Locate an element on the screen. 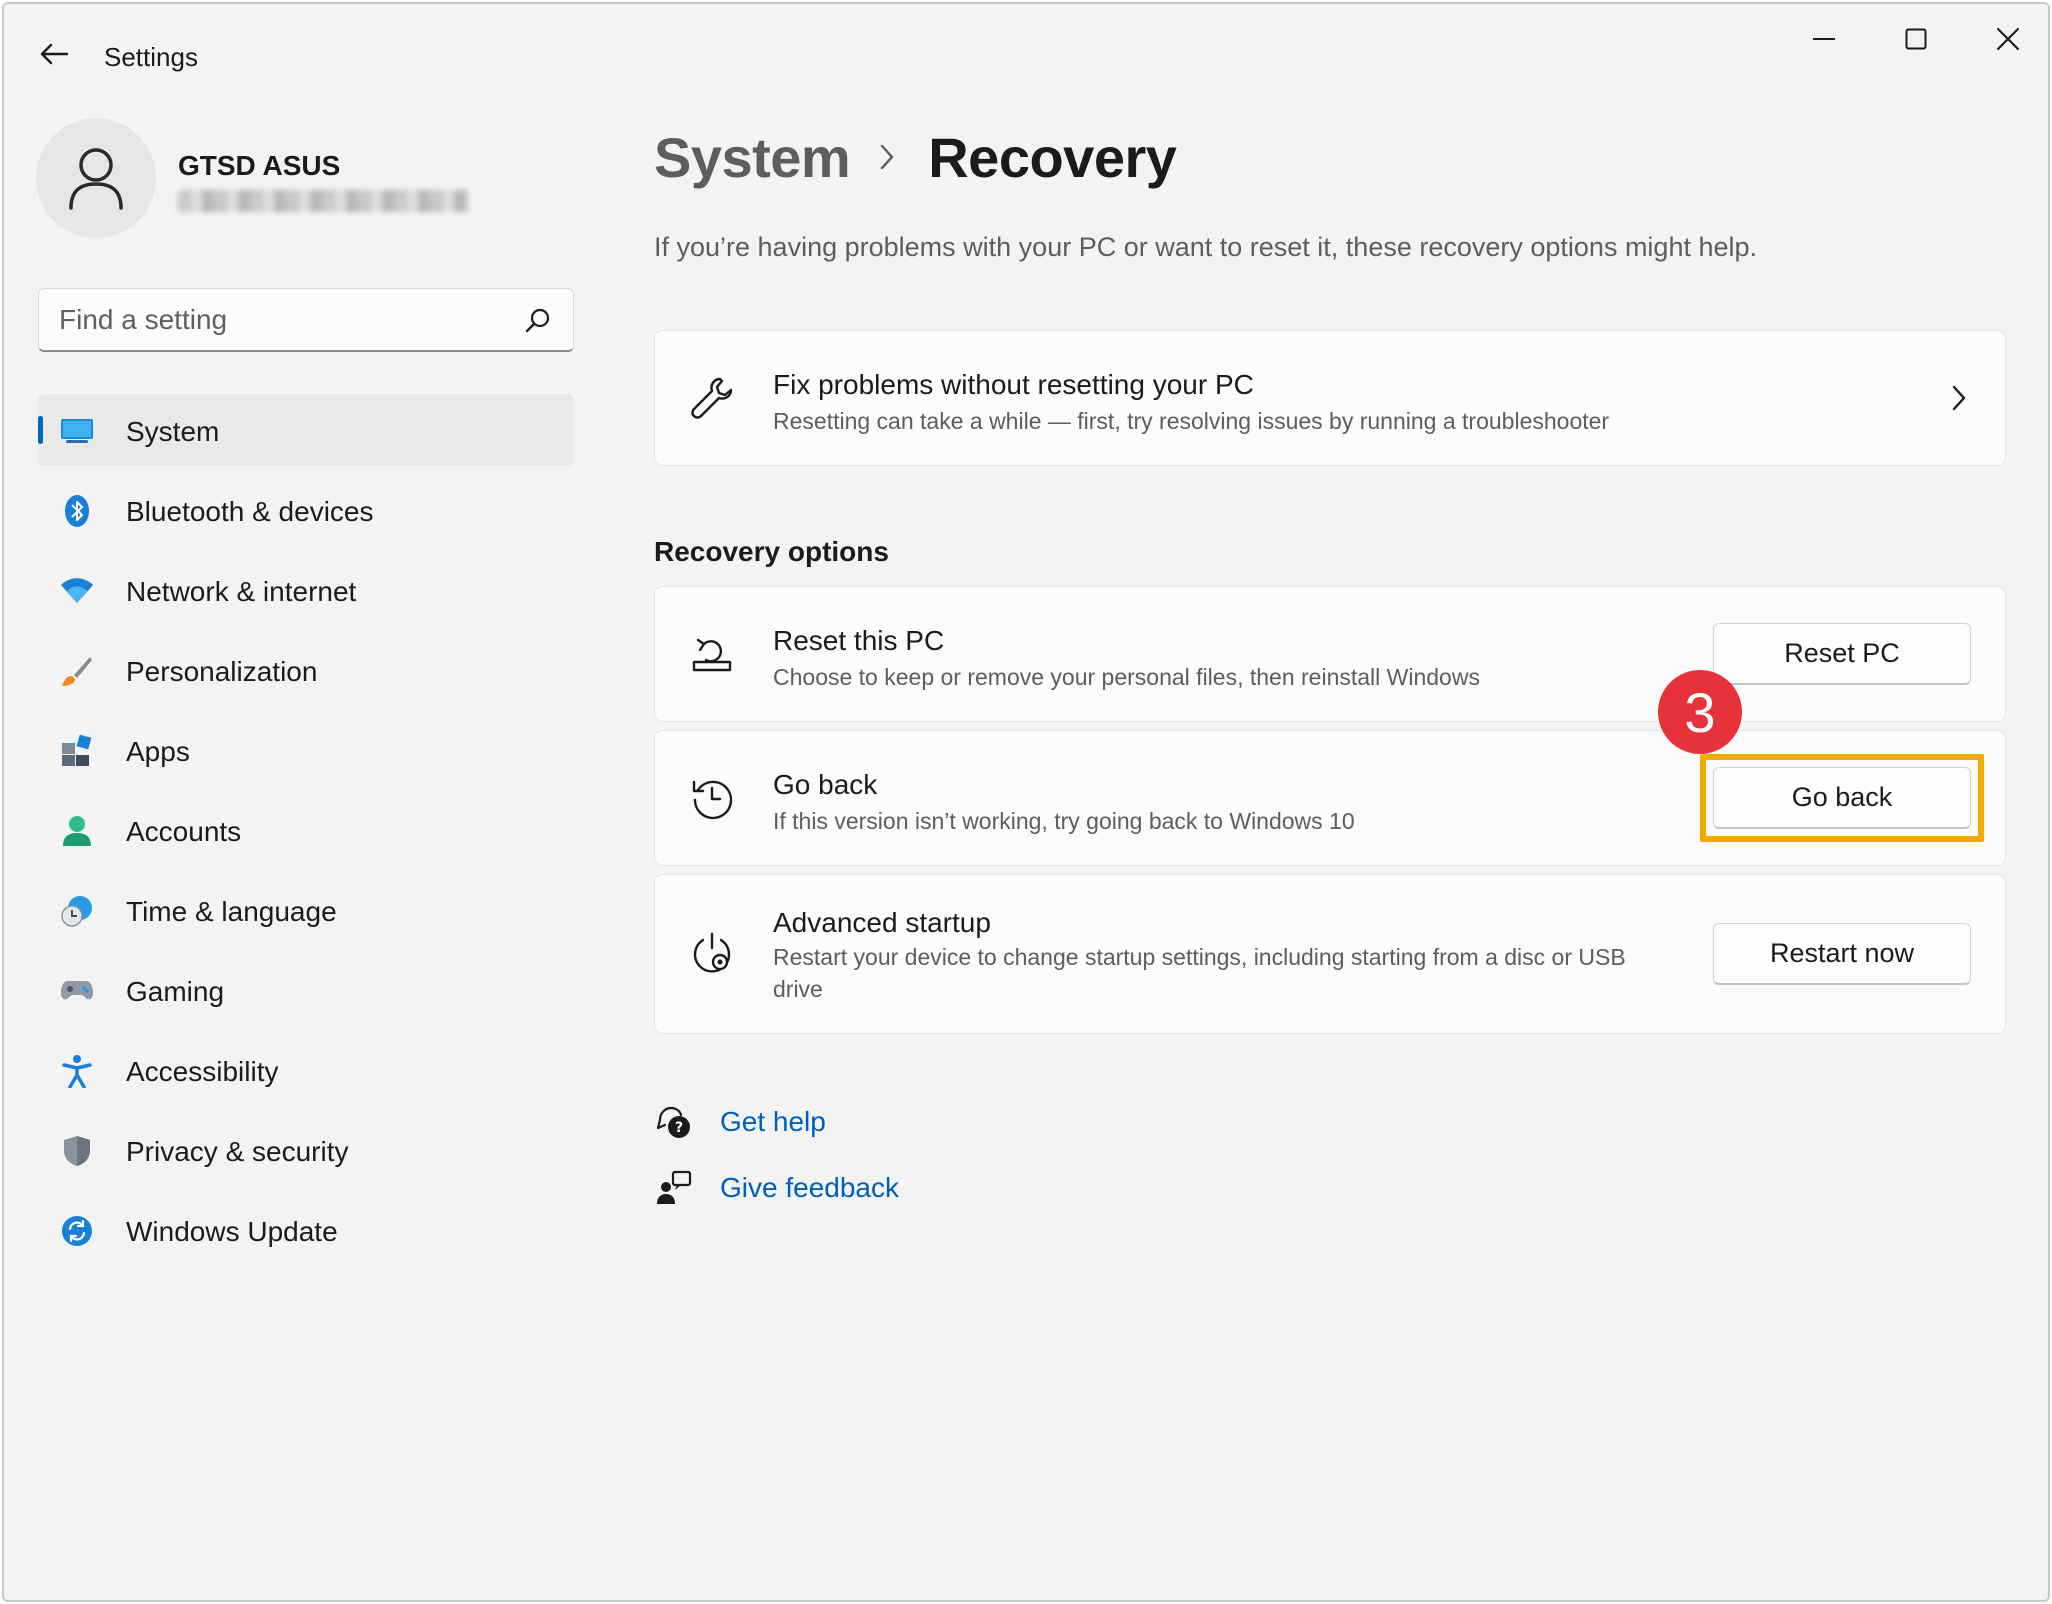 This screenshot has height=1604, width=2052. user-email: ••••• •••••••••••••••• is located at coordinates (323, 201).